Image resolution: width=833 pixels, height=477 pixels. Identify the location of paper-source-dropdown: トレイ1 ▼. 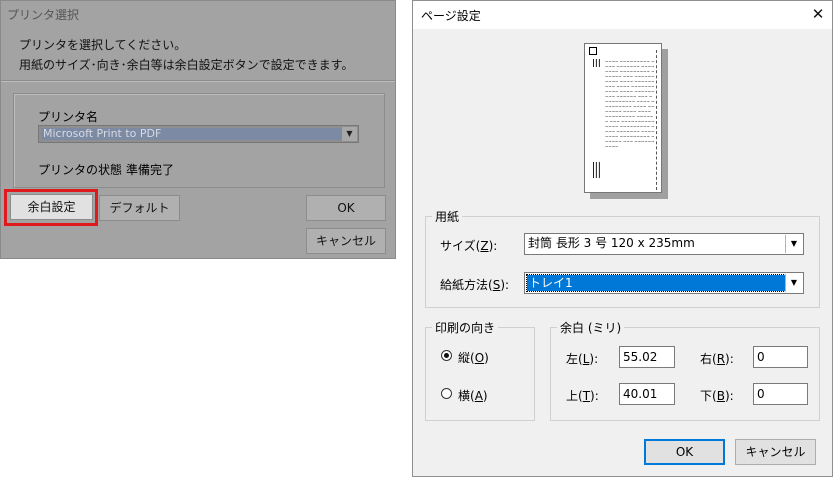
(664, 283).